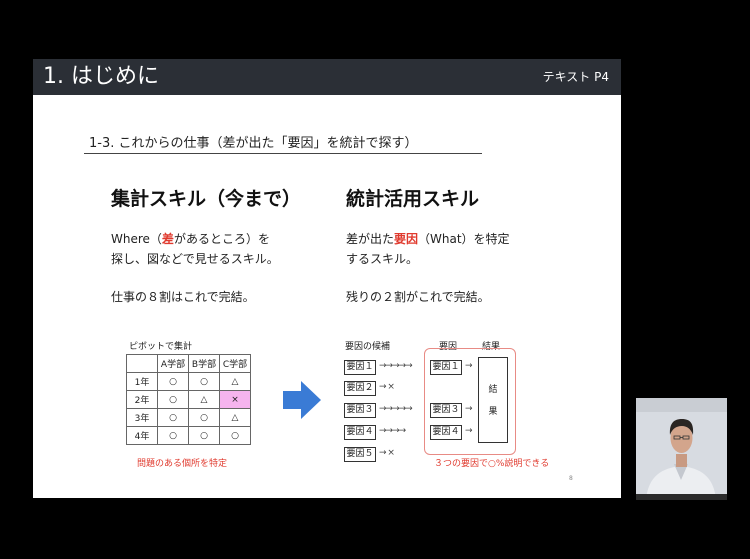 The image size is (750, 559). I want to click on left-summary: 仕事の８割はこれで完結。, so click(183, 297).